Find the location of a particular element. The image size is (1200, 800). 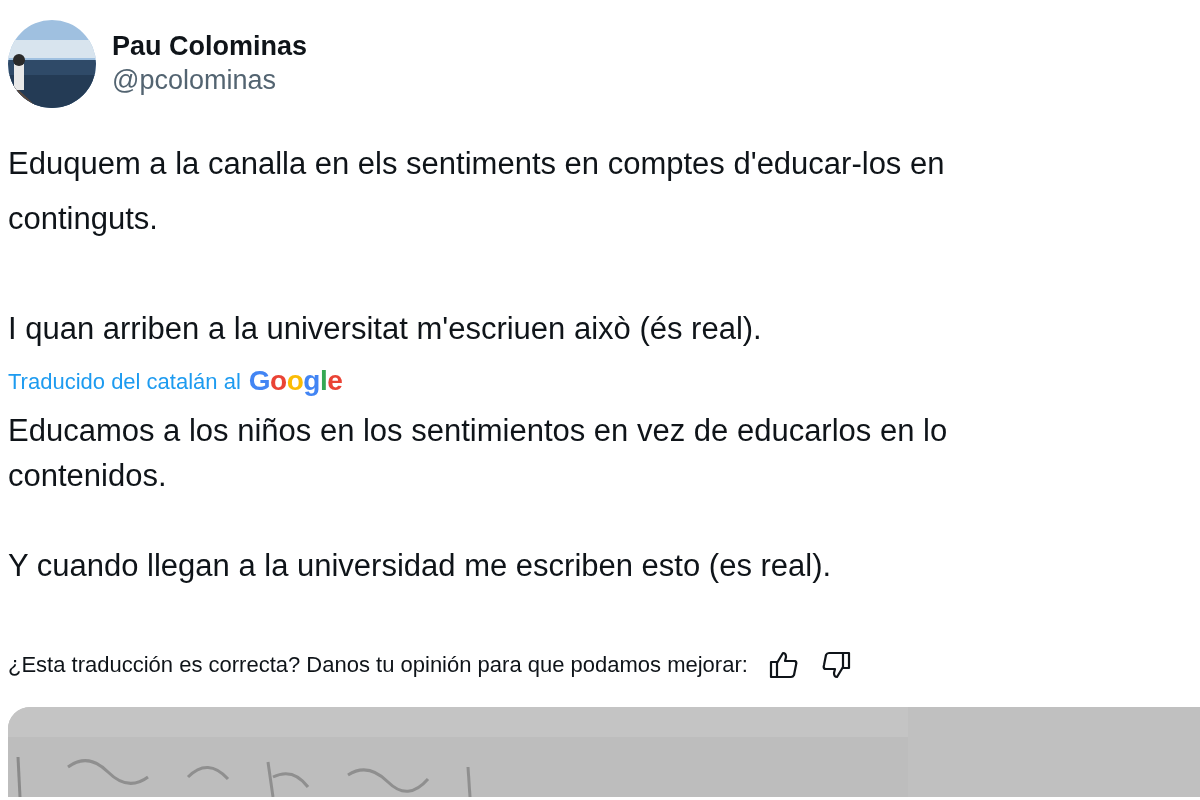

translation-label: Traducido del catalán al is located at coordinates (124, 381).